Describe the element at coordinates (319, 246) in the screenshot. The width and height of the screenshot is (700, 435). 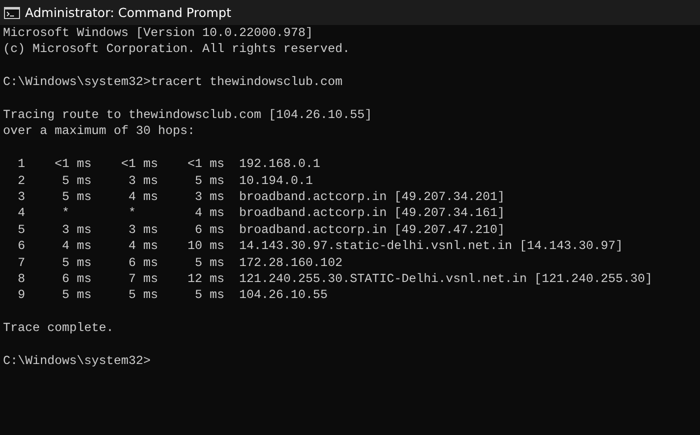
I see `console-line: 6 4 ms 4 ms 10 ms 14.143.30.97.static-delhi.vsnl.net.in [14.143.30.97]` at that location.